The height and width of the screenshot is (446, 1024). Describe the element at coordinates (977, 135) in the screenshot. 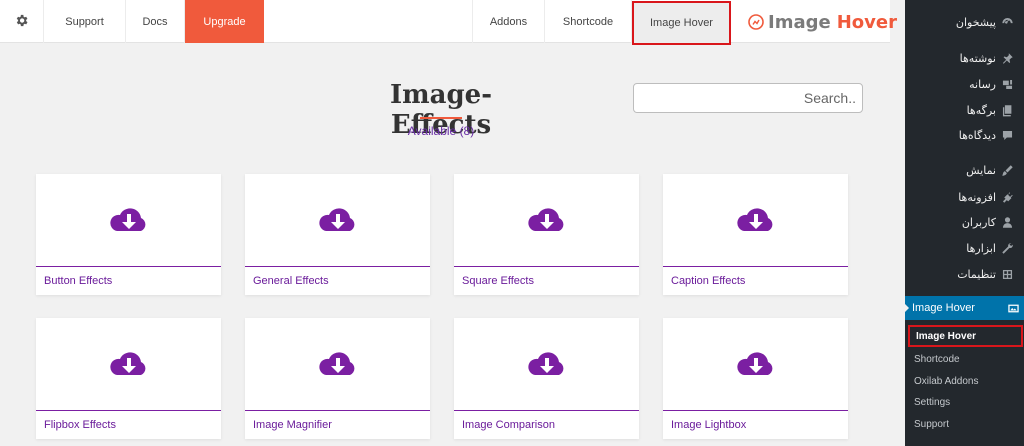

I see `sidebar-item-label: دیدگاه‌ها` at that location.